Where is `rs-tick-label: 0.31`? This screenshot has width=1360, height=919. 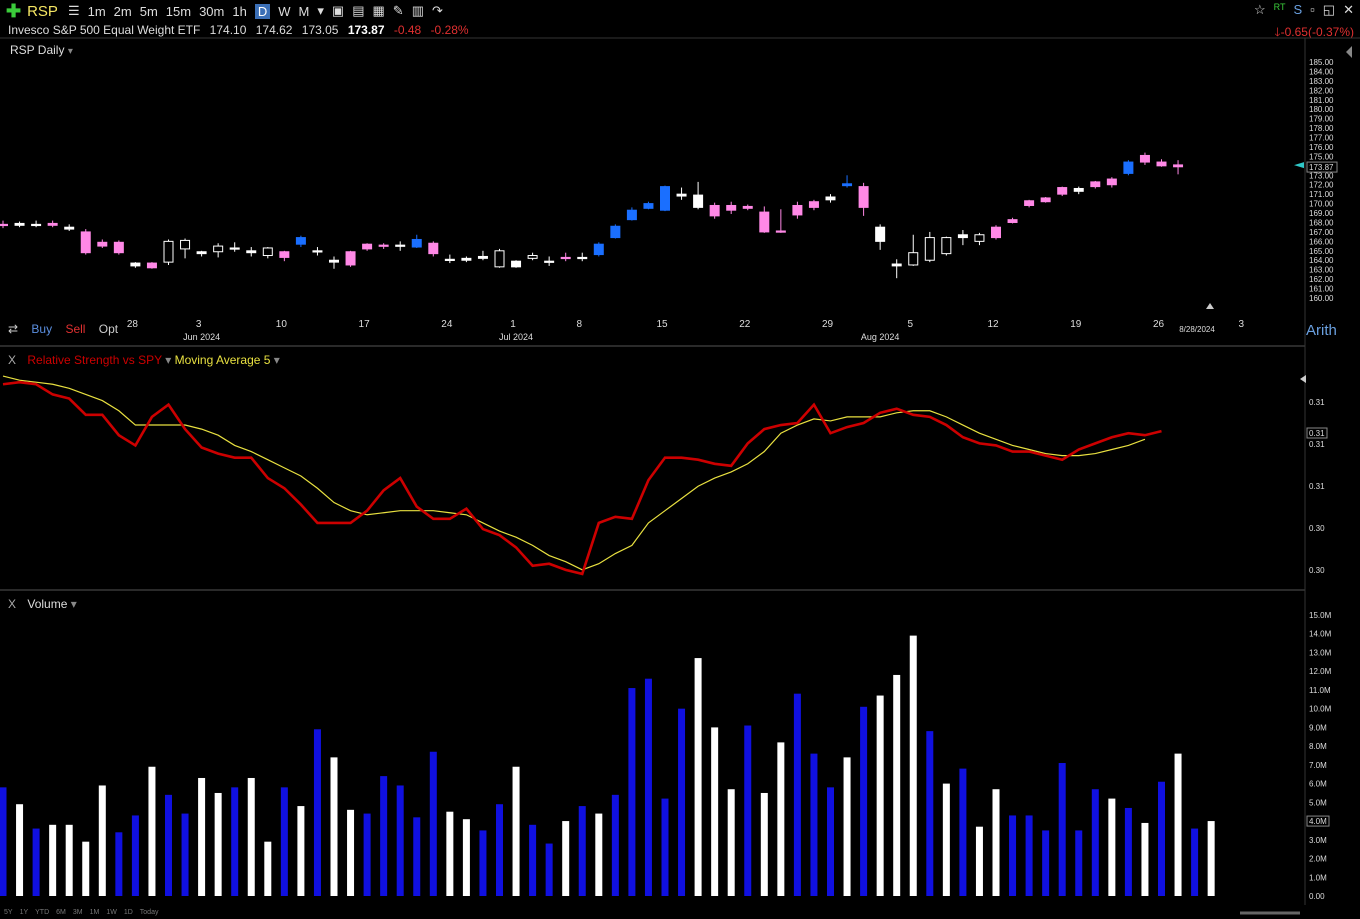
rs-tick-label: 0.31 is located at coordinates (1317, 402).